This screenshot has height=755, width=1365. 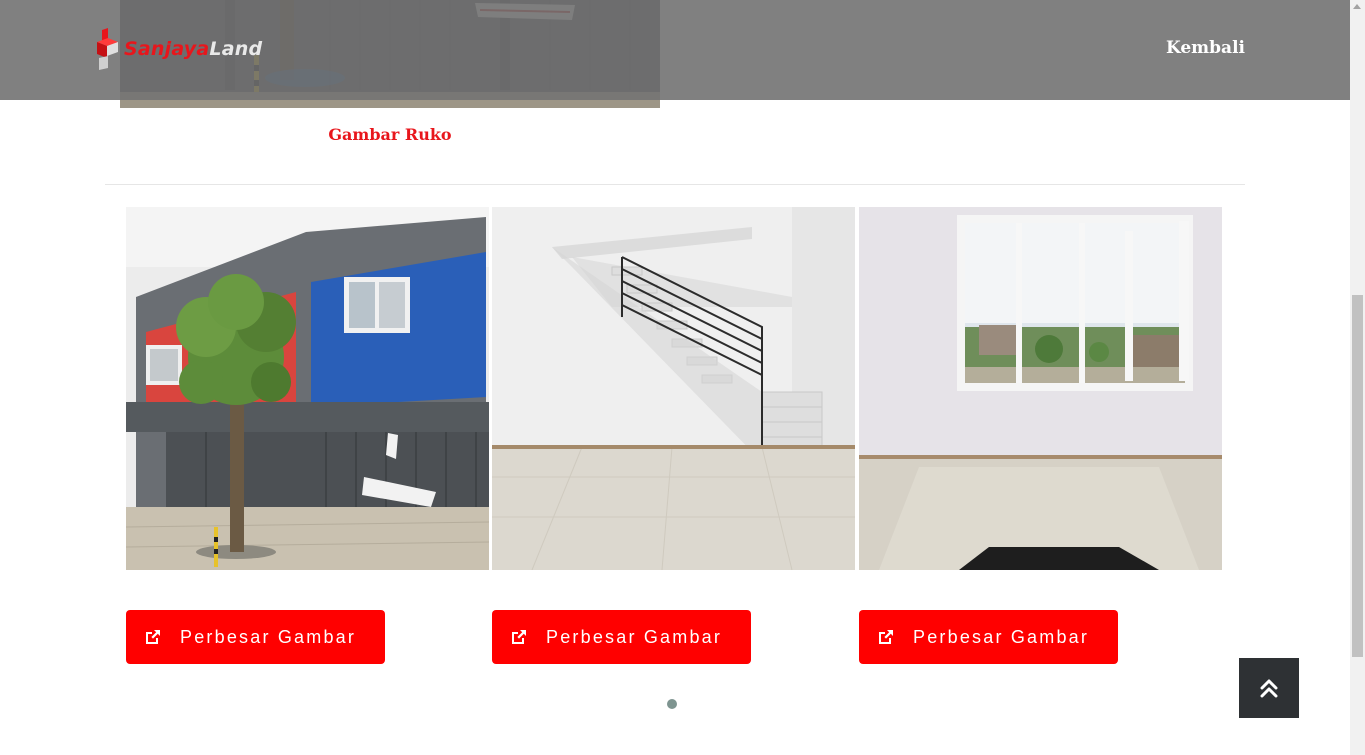 I want to click on enlarge-image-button-1: Perbesar Gambar, so click(x=255, y=637).